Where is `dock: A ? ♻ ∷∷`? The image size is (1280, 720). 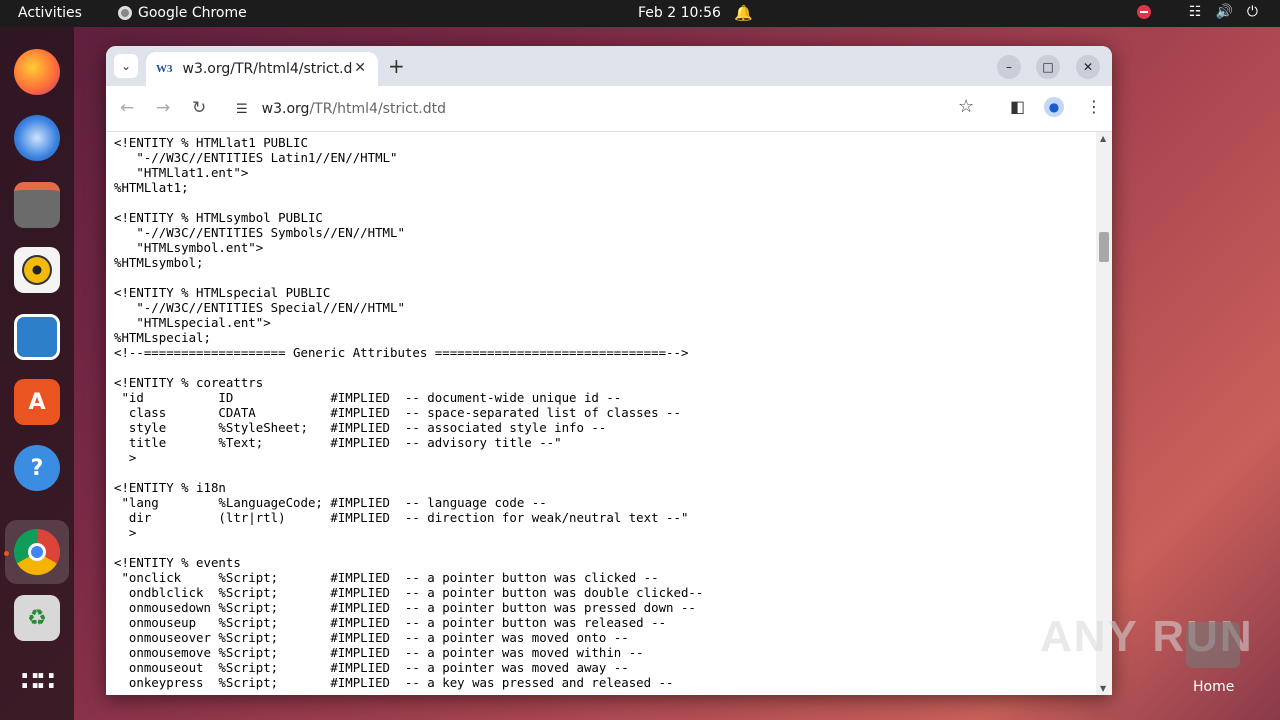 dock: A ? ♻ ∷∷ is located at coordinates (37, 373).